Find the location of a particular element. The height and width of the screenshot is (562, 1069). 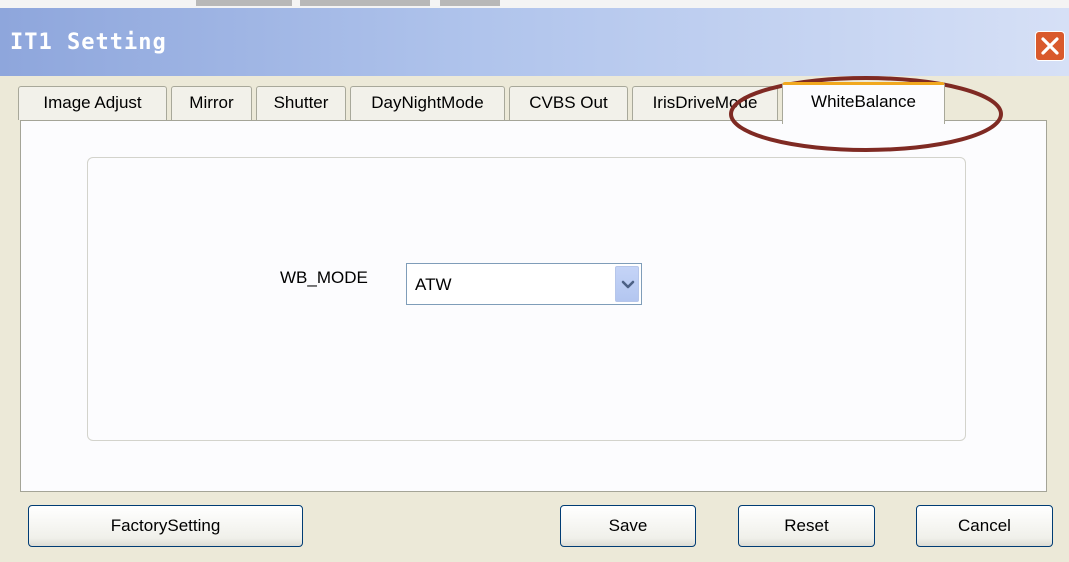

reset-button: Reset is located at coordinates (806, 526).